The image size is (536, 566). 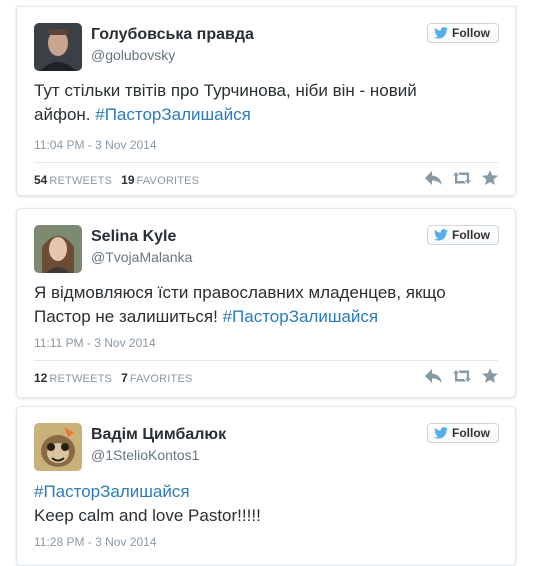 I want to click on favorites-count: 19, so click(x=127, y=180).